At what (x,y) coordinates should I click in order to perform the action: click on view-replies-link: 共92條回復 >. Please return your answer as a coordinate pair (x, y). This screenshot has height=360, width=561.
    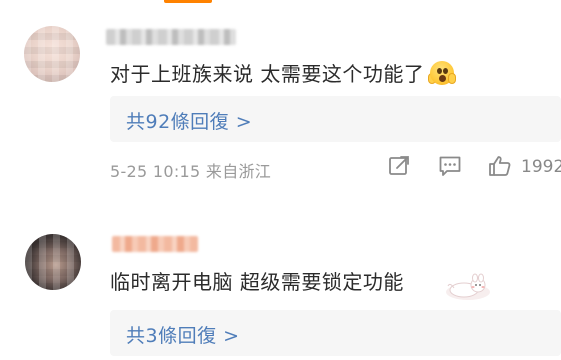
    Looking at the image, I should click on (189, 120).